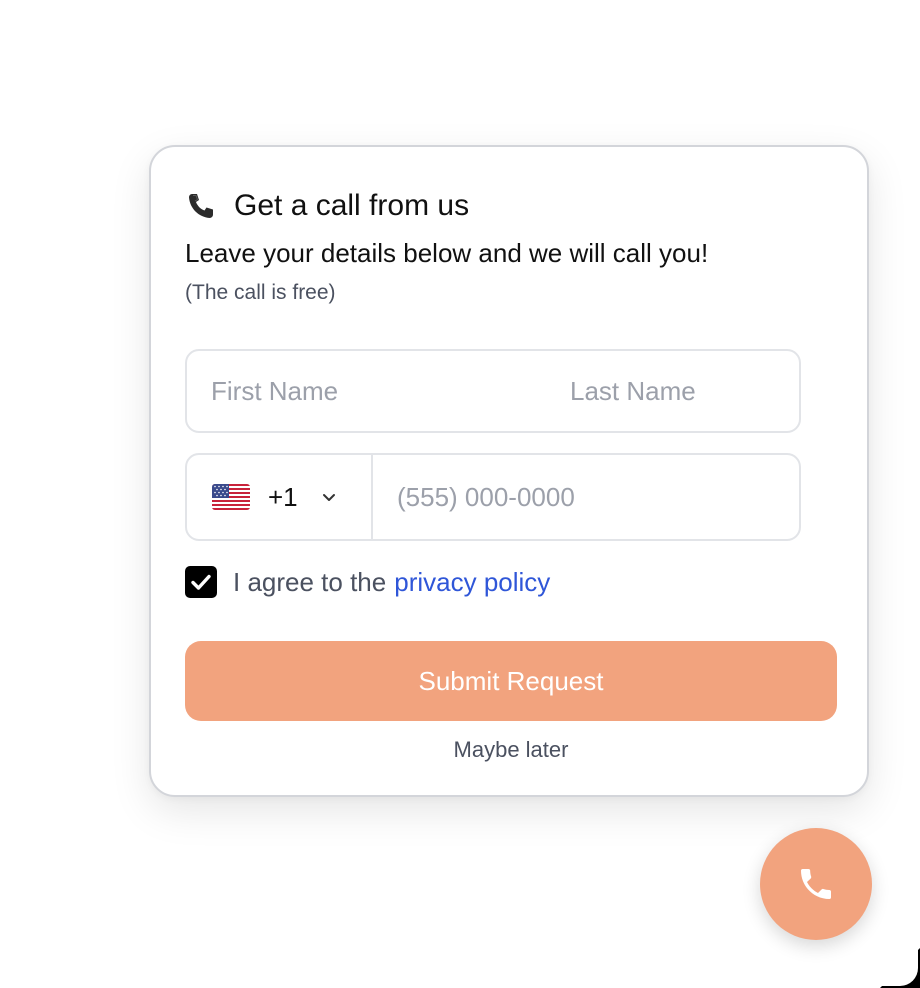 The width and height of the screenshot is (920, 988). I want to click on checkmark-icon, so click(201, 582).